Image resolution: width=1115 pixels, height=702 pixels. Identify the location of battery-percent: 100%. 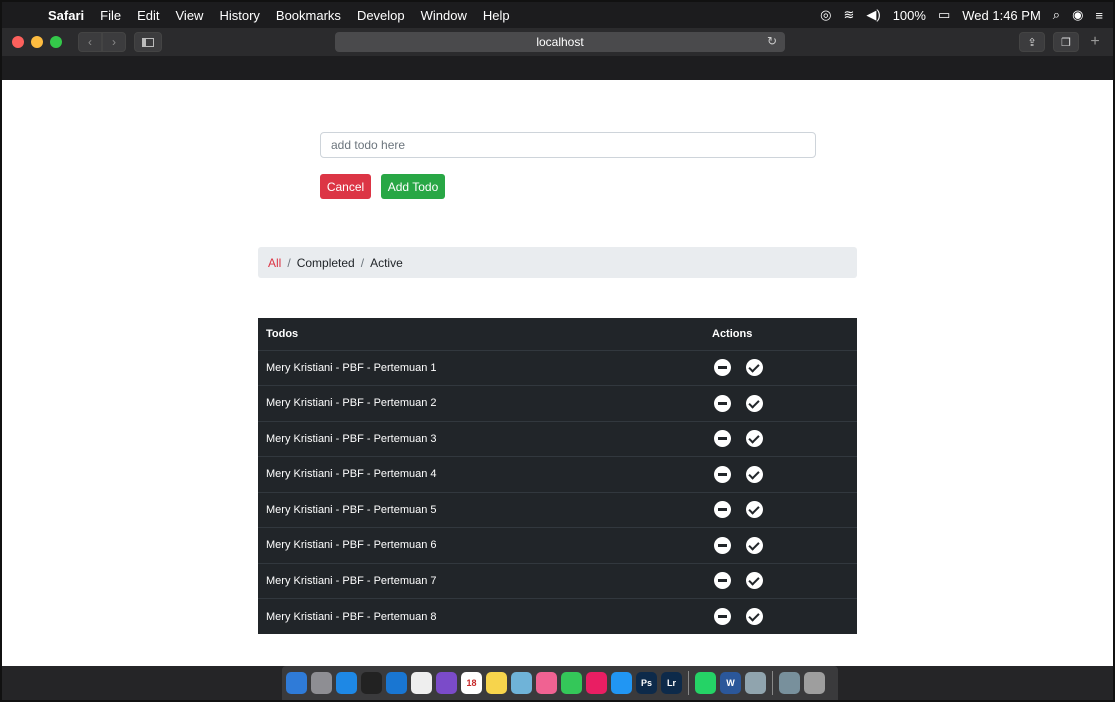
(909, 15).